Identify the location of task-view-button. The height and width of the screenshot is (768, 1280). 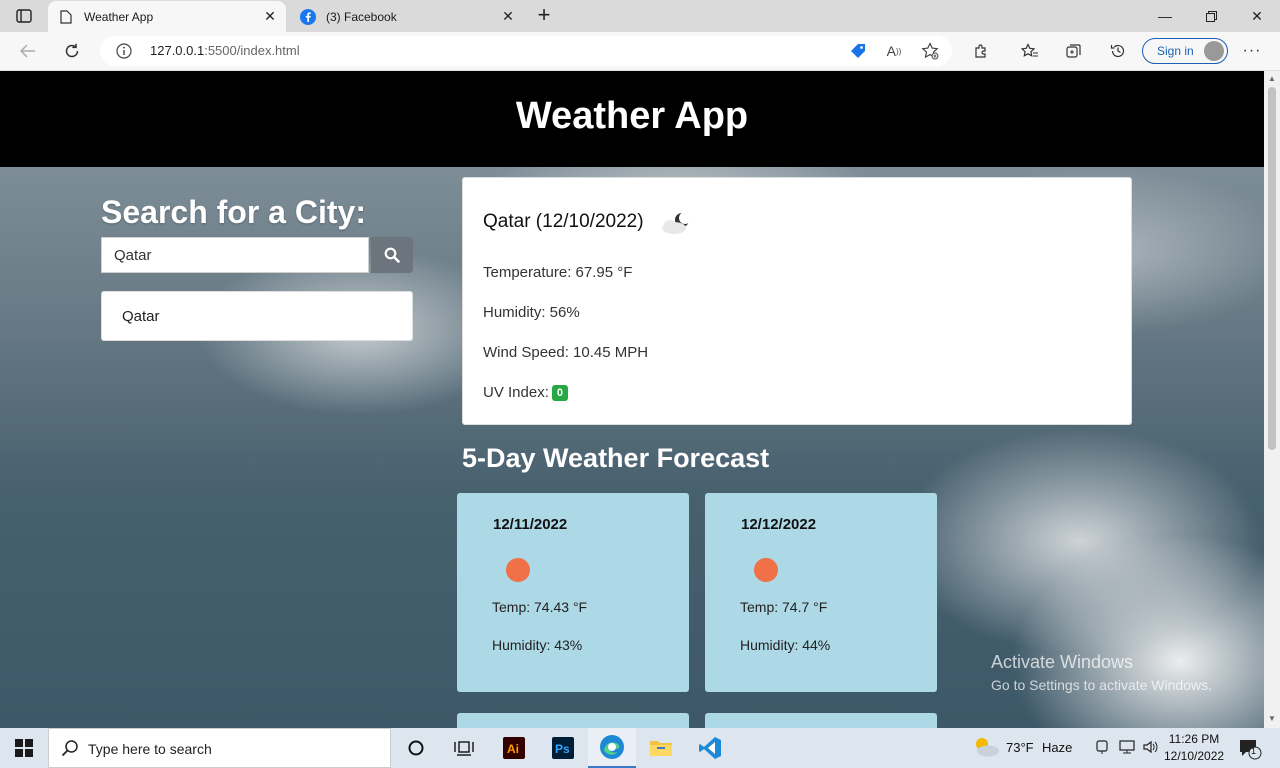
(464, 748).